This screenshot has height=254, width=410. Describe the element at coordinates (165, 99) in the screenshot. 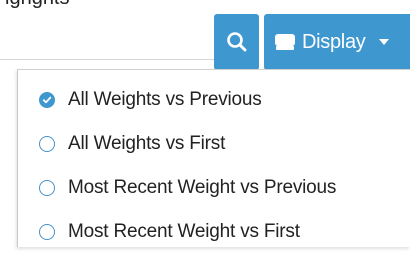

I see `menu-item-label: All Weights vs Previous` at that location.